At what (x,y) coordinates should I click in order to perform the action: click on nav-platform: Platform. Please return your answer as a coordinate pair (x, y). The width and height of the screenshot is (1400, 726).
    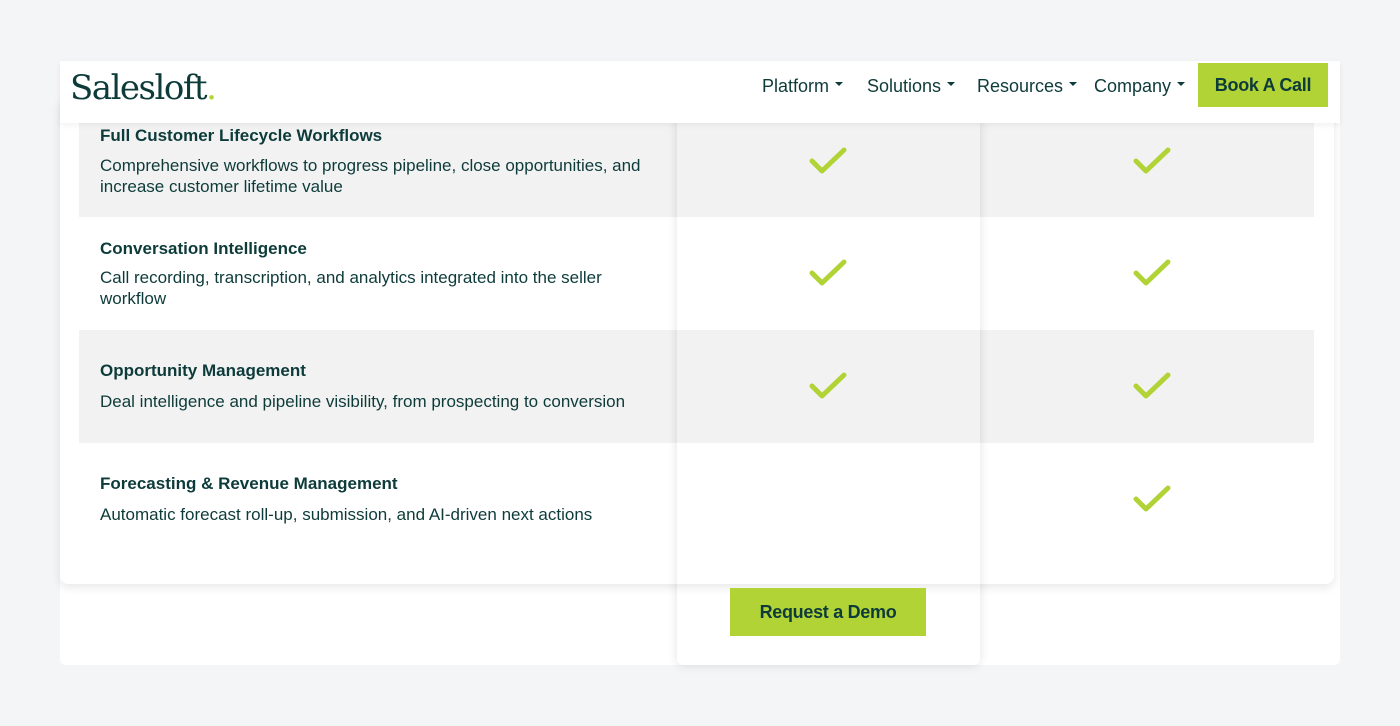
    Looking at the image, I should click on (803, 86).